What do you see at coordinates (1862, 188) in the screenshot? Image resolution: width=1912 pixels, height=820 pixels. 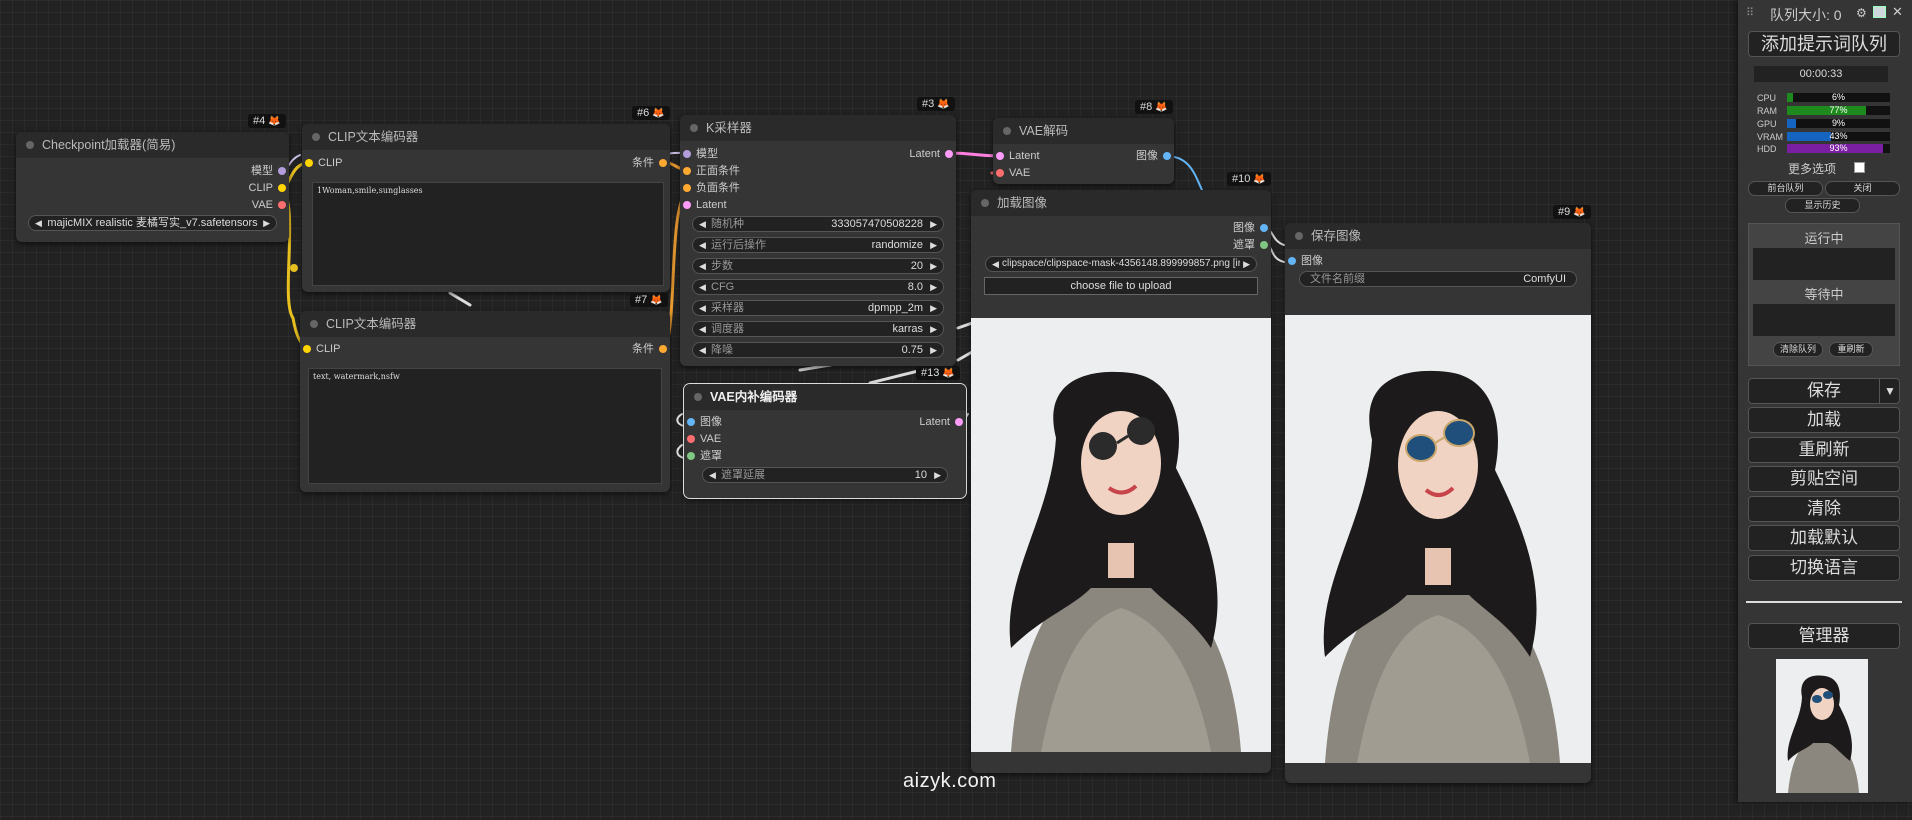 I see `close-queue-button: 关闭` at bounding box center [1862, 188].